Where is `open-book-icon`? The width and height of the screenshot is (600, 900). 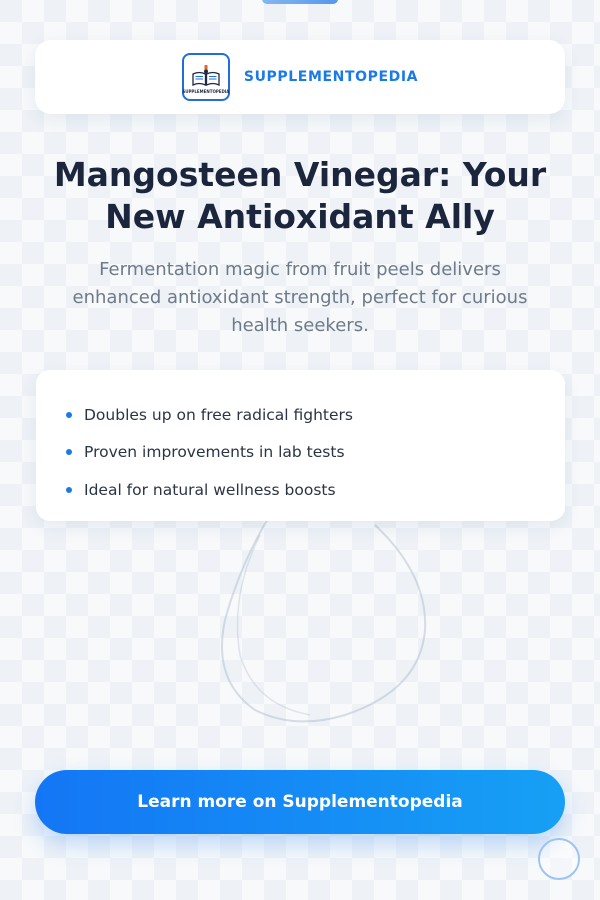
open-book-icon is located at coordinates (206, 75).